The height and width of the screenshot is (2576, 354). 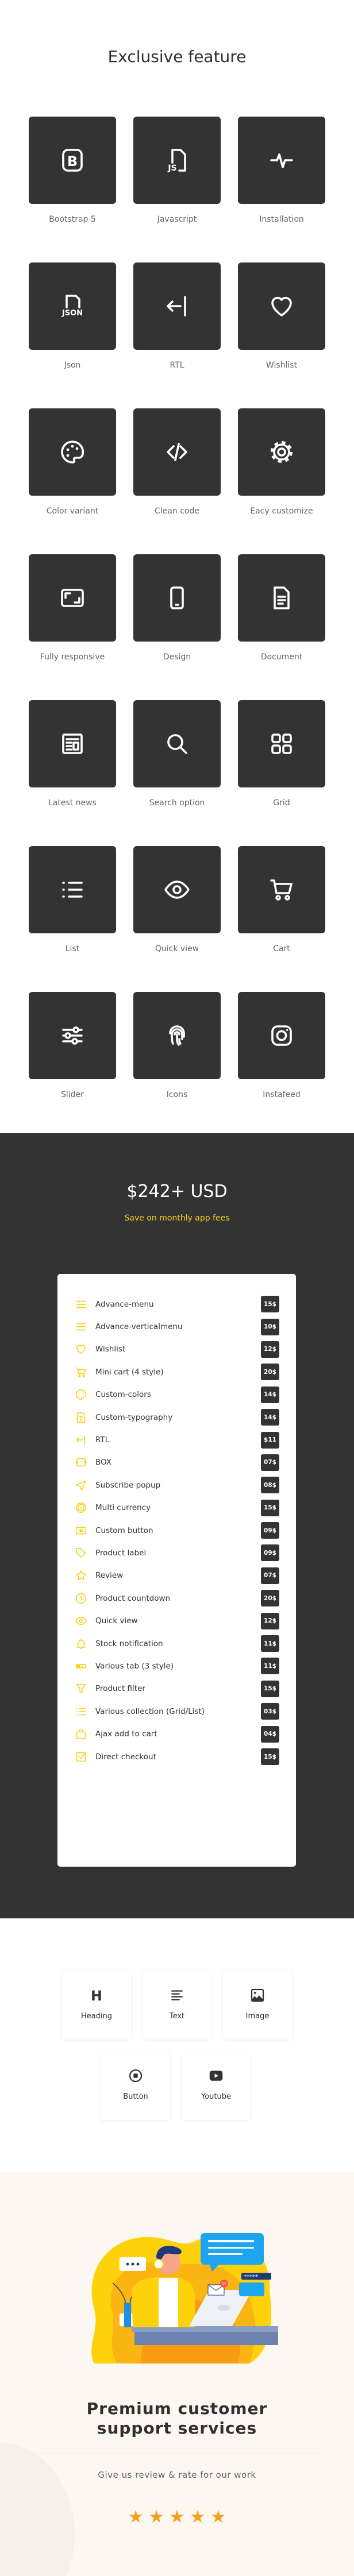 What do you see at coordinates (125, 1757) in the screenshot?
I see `item-name: Direct checkout` at bounding box center [125, 1757].